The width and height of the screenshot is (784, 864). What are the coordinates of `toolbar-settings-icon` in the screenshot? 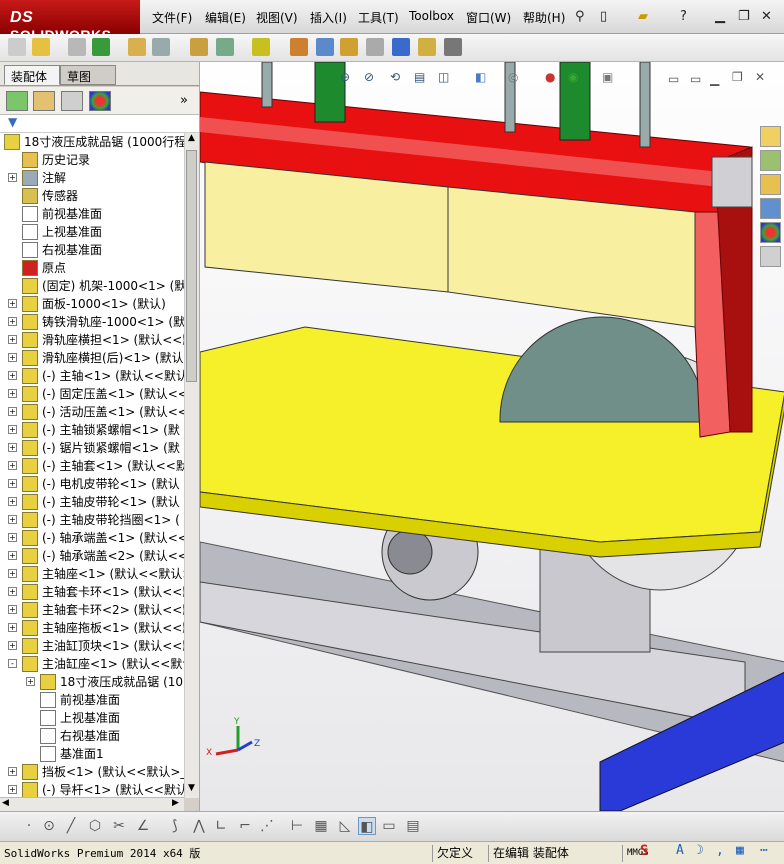 It's located at (299, 47).